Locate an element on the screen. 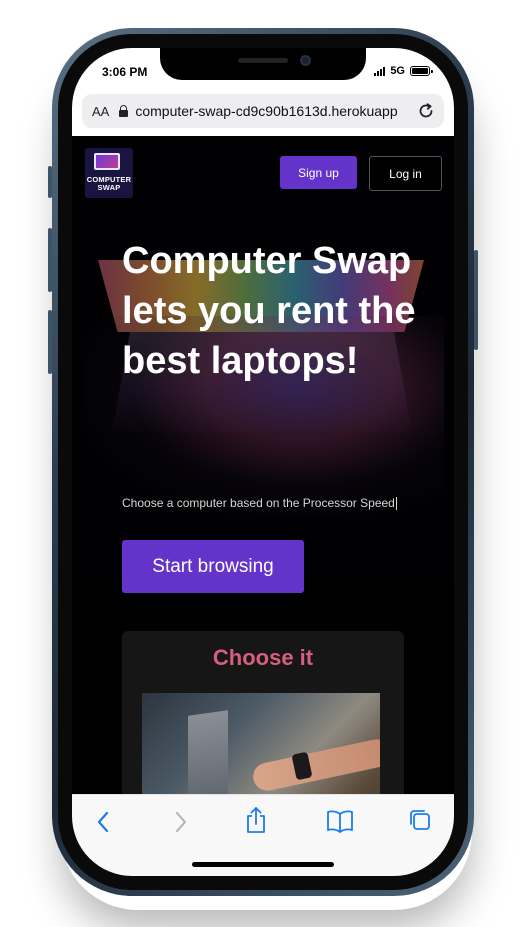  logo-text: COMPUTER SWAP is located at coordinates (109, 184).